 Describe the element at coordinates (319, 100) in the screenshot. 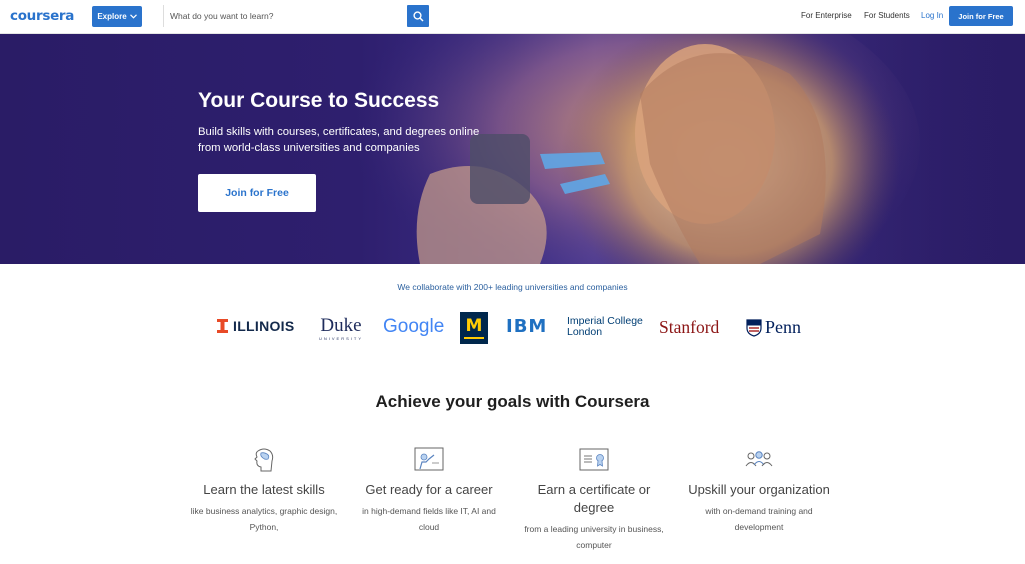

I see `hero-title: Your Course to Success` at that location.